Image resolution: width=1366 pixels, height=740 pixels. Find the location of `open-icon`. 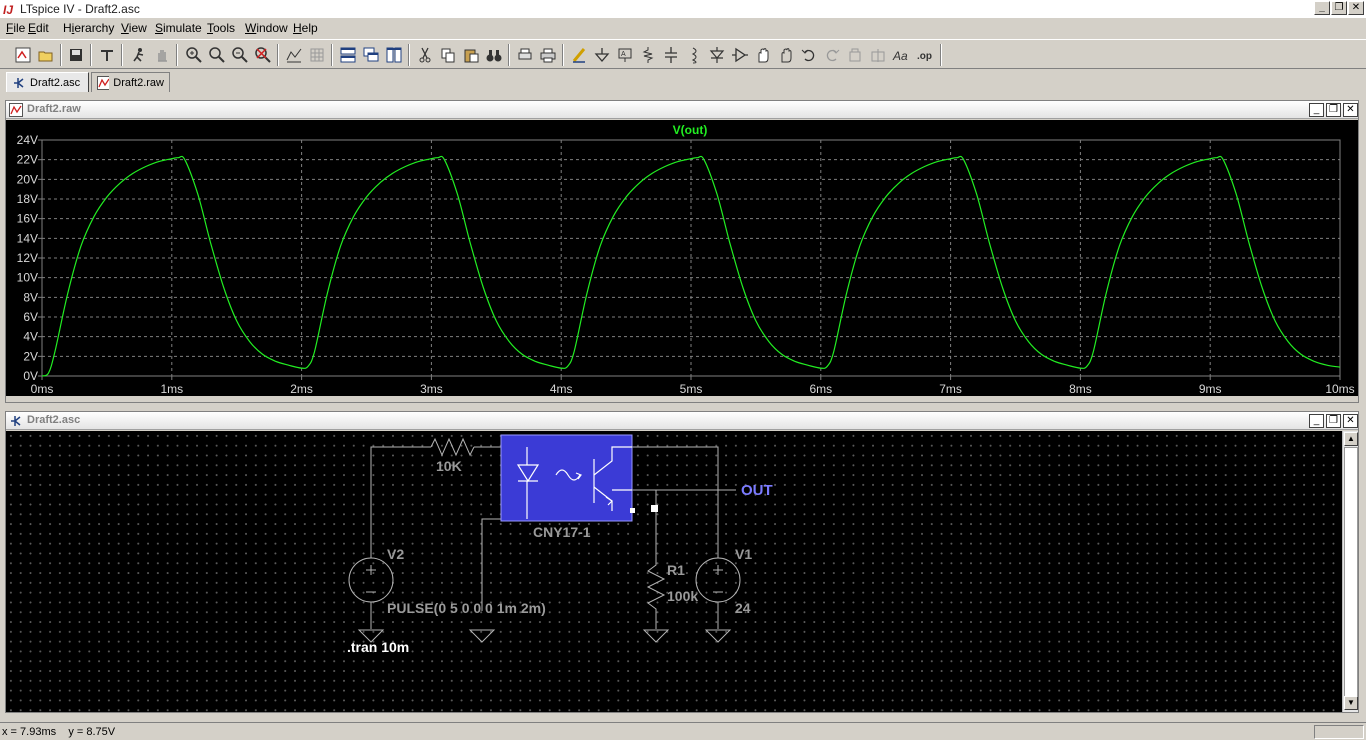

open-icon is located at coordinates (46, 55).